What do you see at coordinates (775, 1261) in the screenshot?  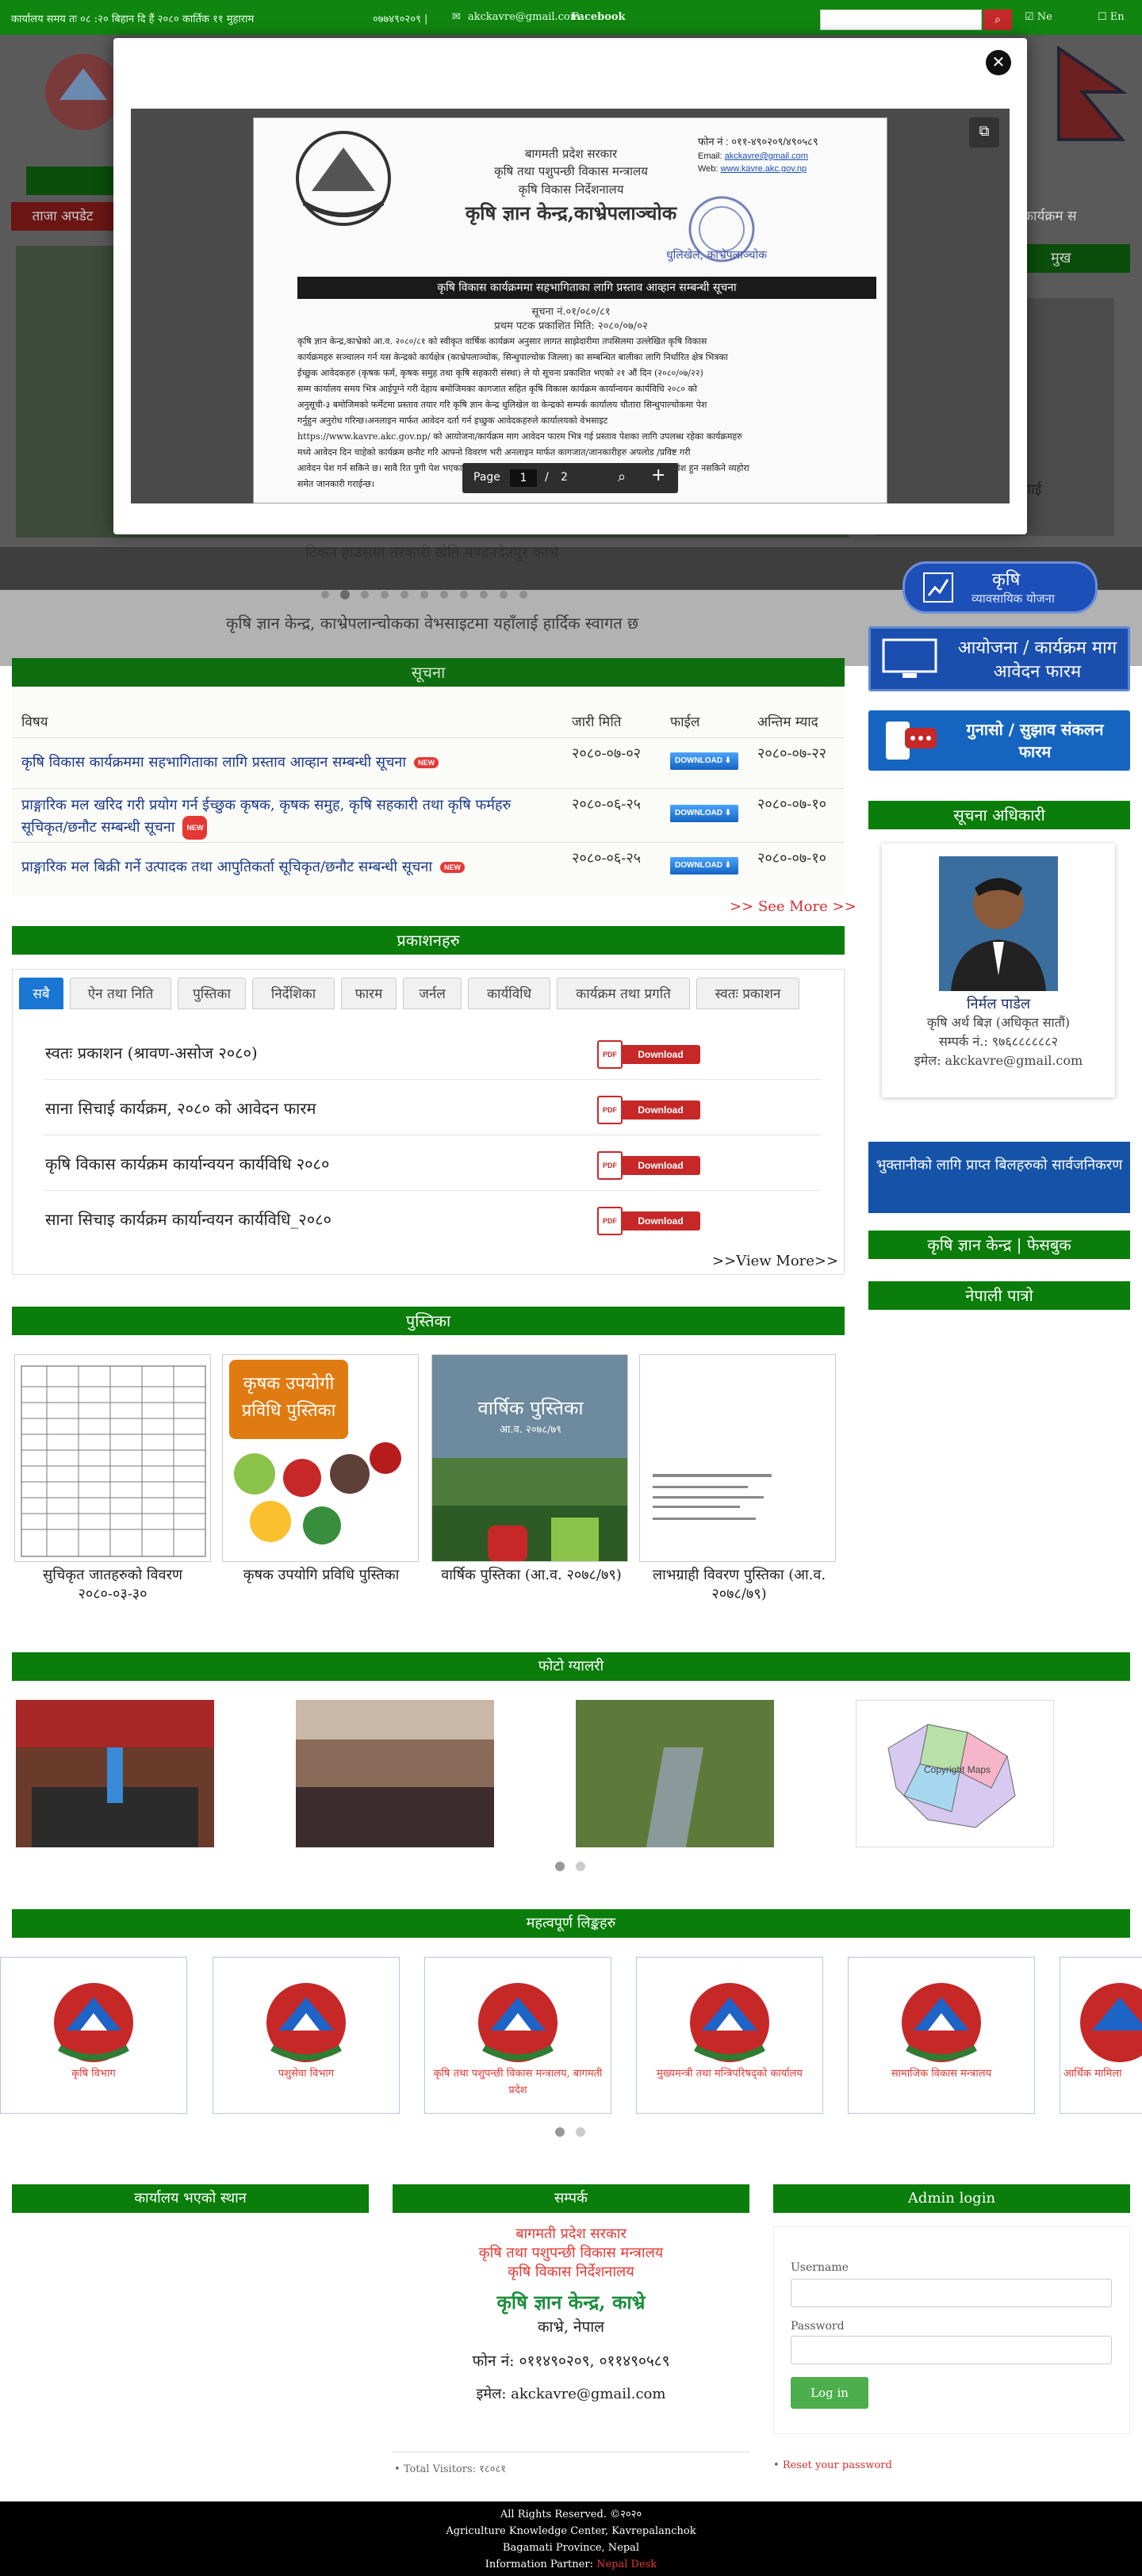 I see `view-more-link: >>View More>>` at bounding box center [775, 1261].